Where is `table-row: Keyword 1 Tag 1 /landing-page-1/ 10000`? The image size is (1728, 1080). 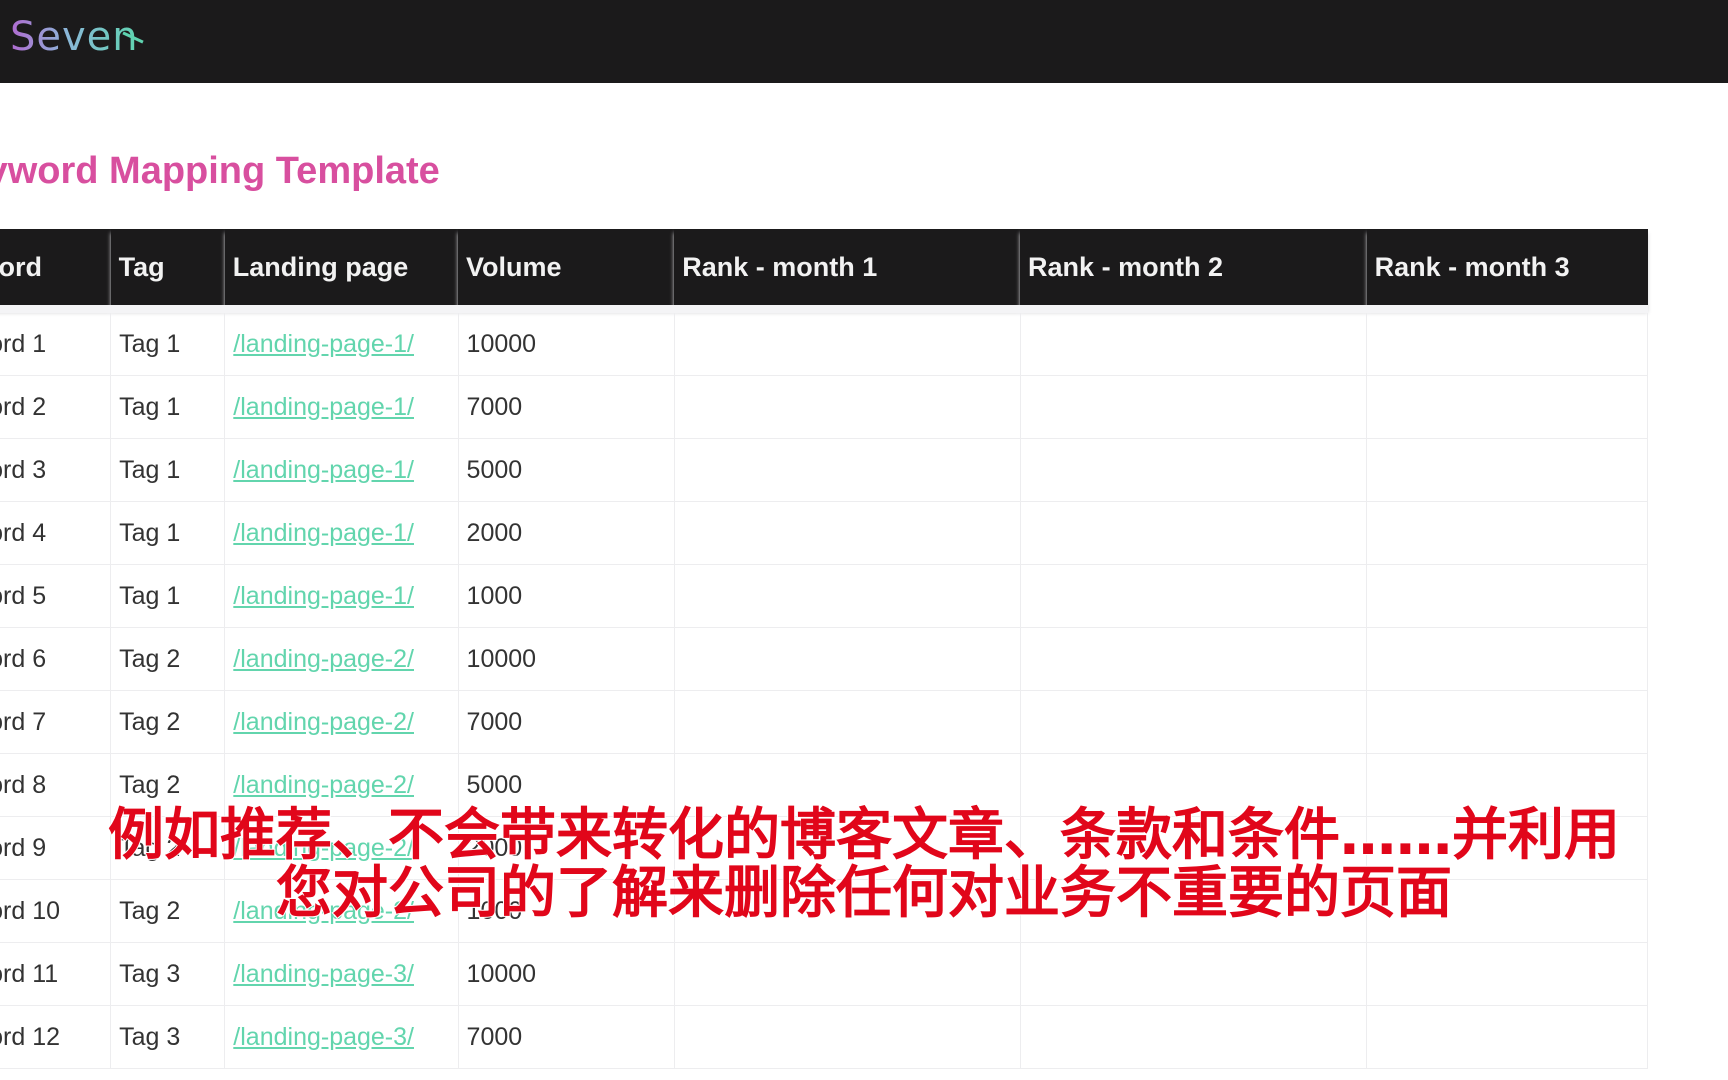
table-row: Keyword 1 Tag 1 /landing-page-1/ 10000 is located at coordinates (824, 340).